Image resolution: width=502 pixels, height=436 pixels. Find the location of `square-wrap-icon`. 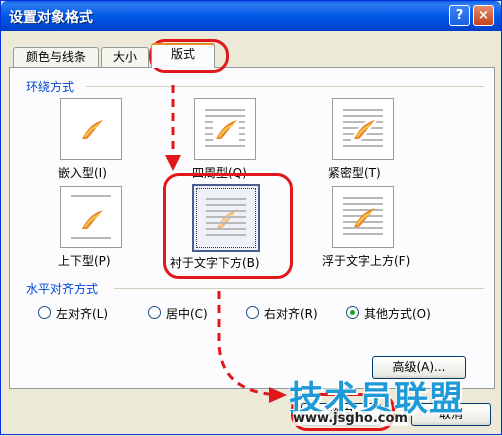

square-wrap-icon is located at coordinates (225, 129).